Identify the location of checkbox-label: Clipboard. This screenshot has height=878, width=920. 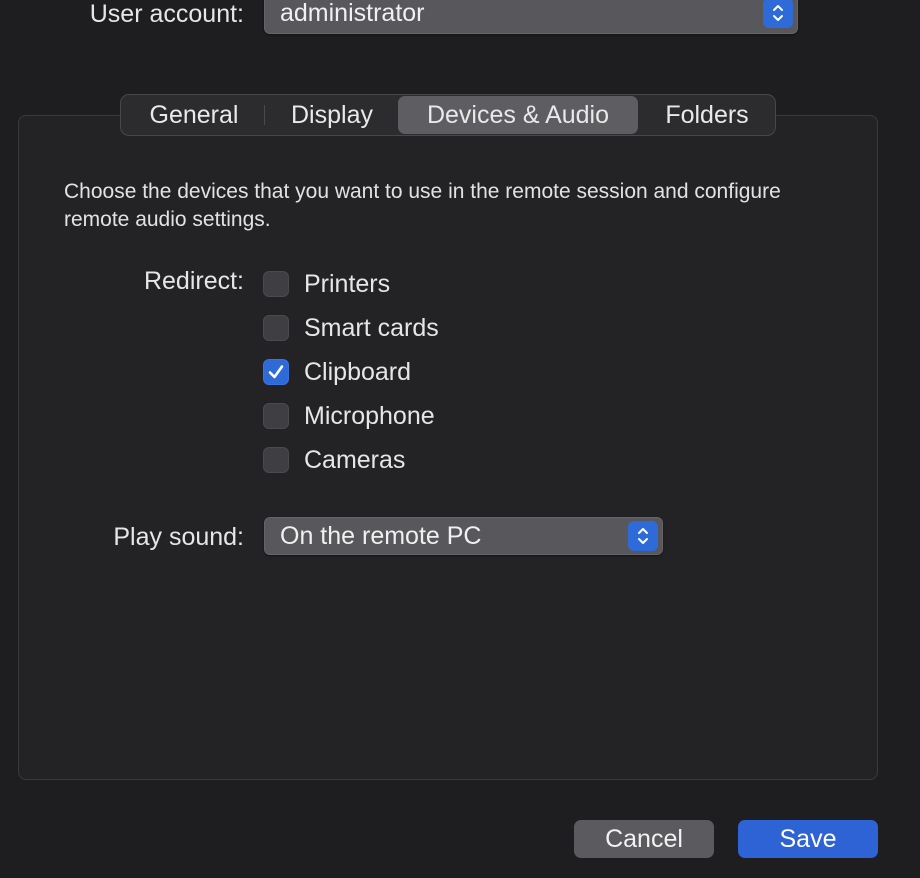
(358, 372).